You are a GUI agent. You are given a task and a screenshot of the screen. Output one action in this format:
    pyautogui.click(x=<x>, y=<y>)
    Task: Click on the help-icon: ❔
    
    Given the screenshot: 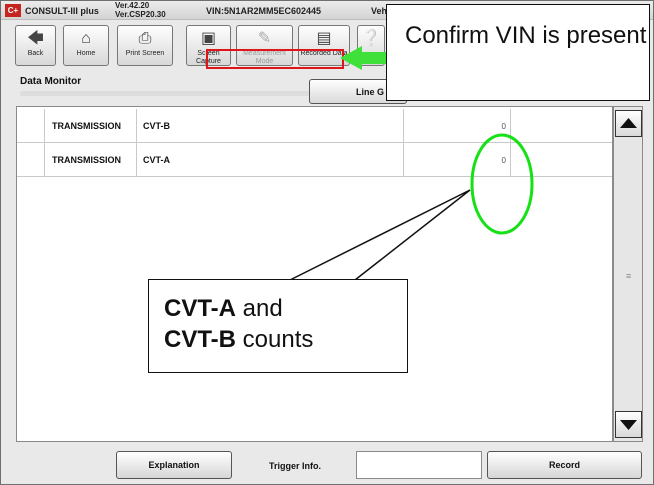 What is the action you would take?
    pyautogui.click(x=371, y=38)
    